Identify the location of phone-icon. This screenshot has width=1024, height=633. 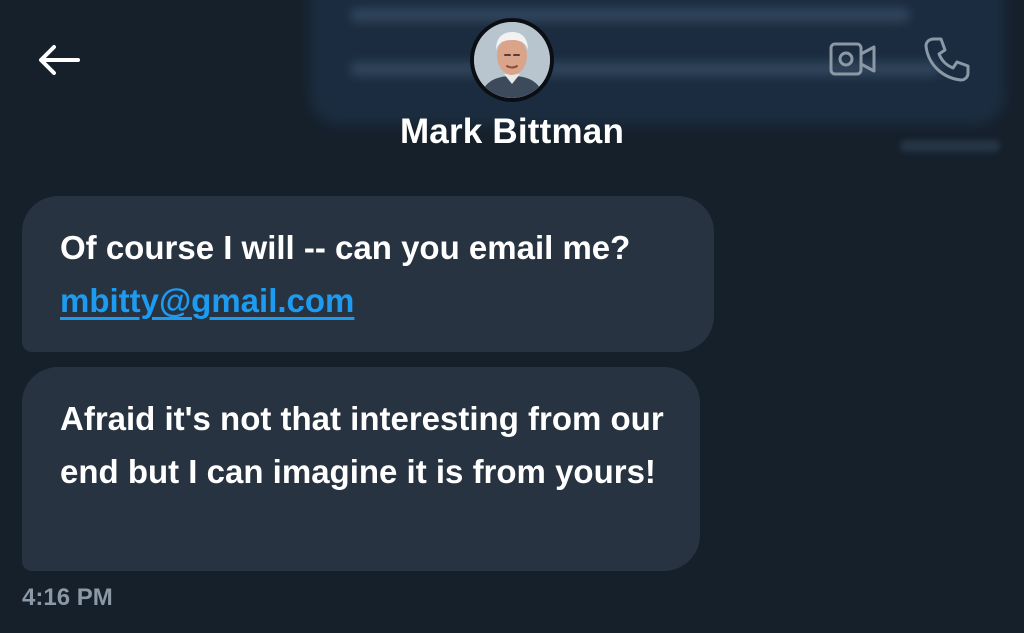
(947, 59).